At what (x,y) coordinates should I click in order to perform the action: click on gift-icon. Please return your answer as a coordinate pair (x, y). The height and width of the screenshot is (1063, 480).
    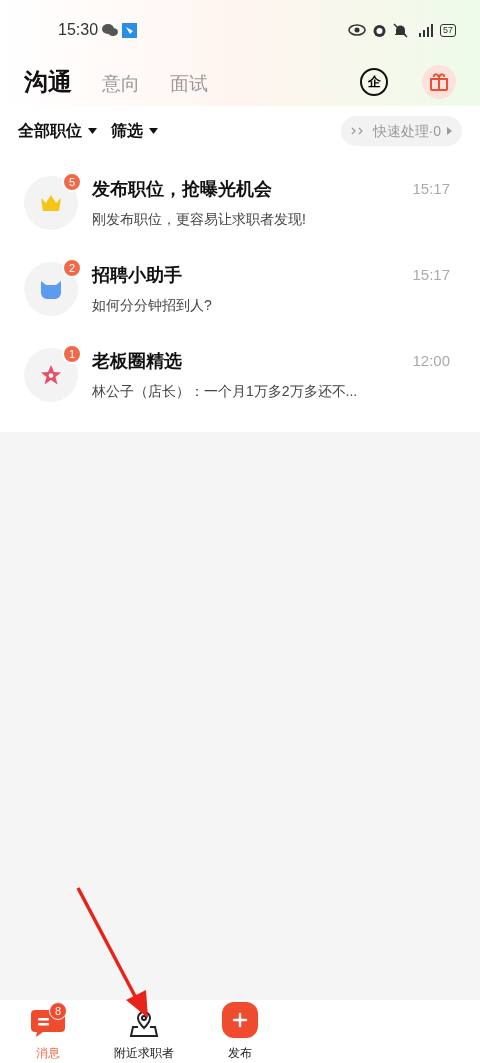
    Looking at the image, I should click on (439, 82).